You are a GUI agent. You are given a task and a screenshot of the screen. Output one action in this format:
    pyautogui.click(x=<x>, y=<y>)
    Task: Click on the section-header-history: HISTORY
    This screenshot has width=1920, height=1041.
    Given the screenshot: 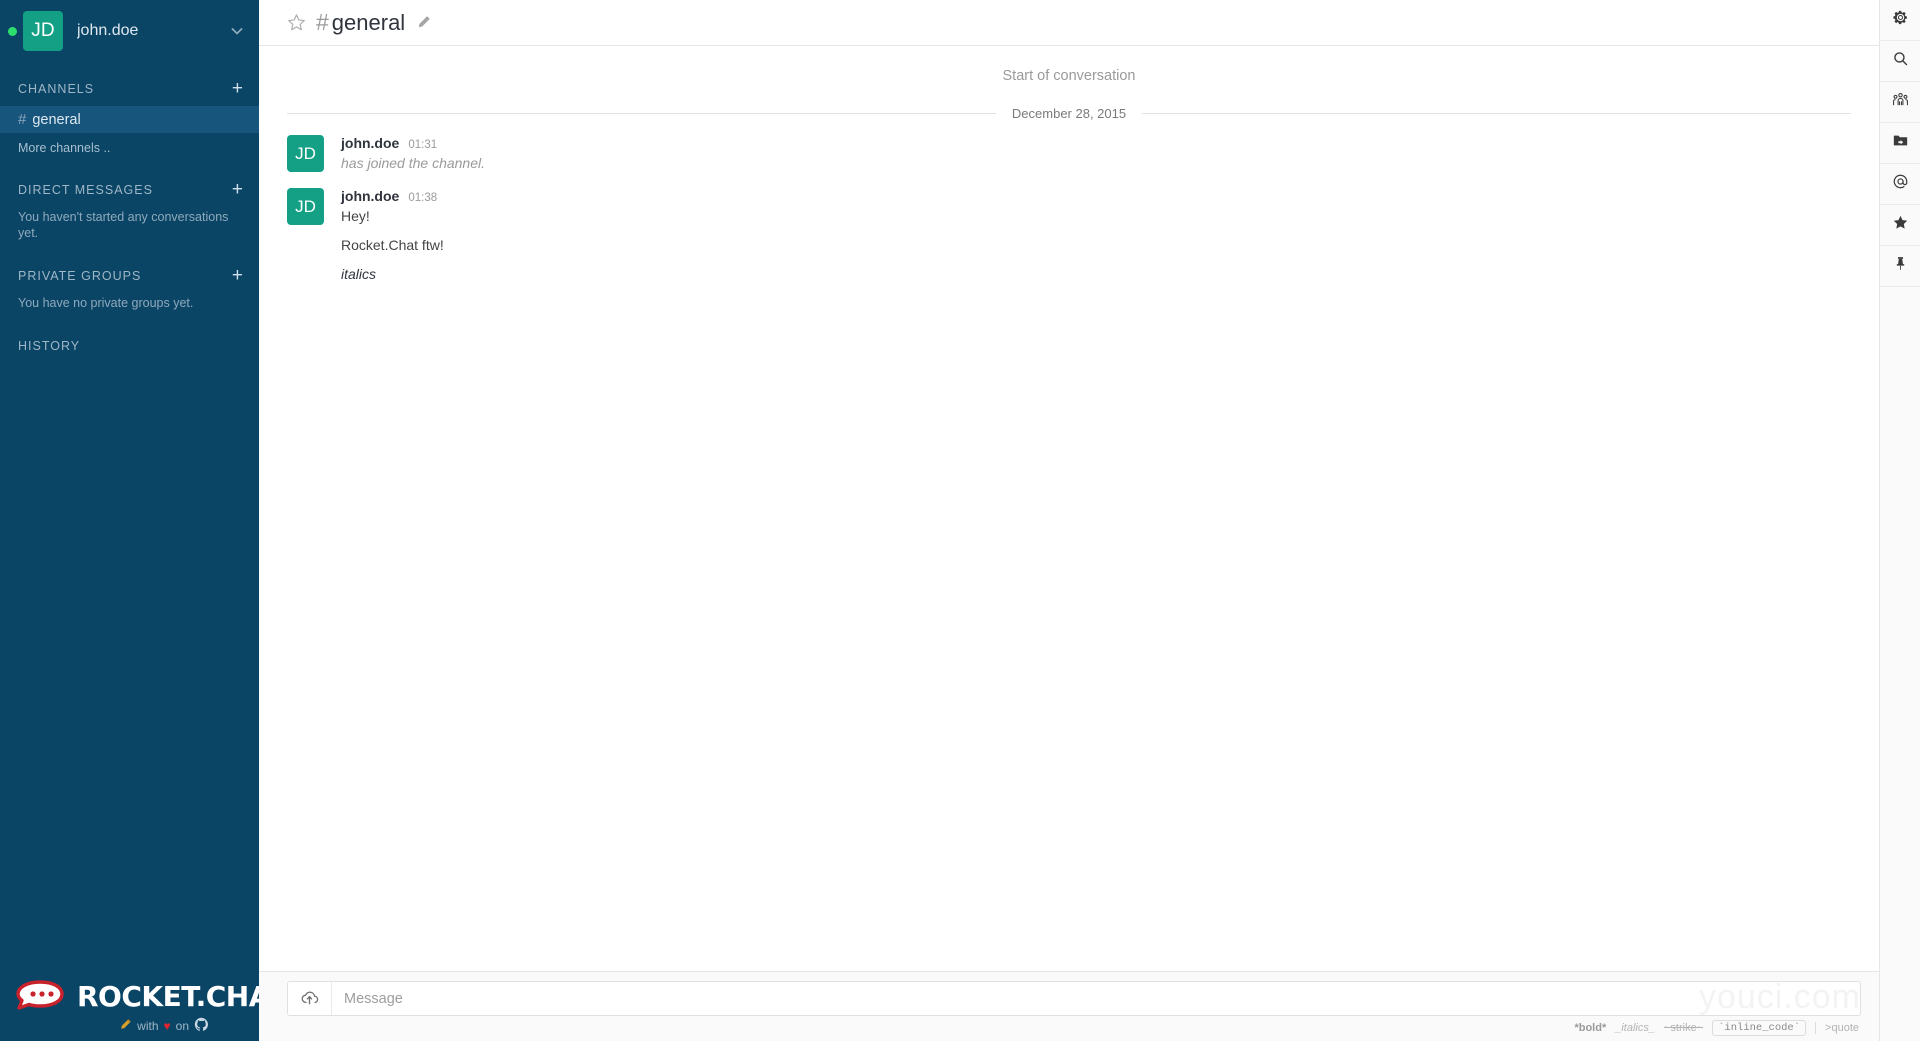 What is the action you would take?
    pyautogui.click(x=129, y=346)
    